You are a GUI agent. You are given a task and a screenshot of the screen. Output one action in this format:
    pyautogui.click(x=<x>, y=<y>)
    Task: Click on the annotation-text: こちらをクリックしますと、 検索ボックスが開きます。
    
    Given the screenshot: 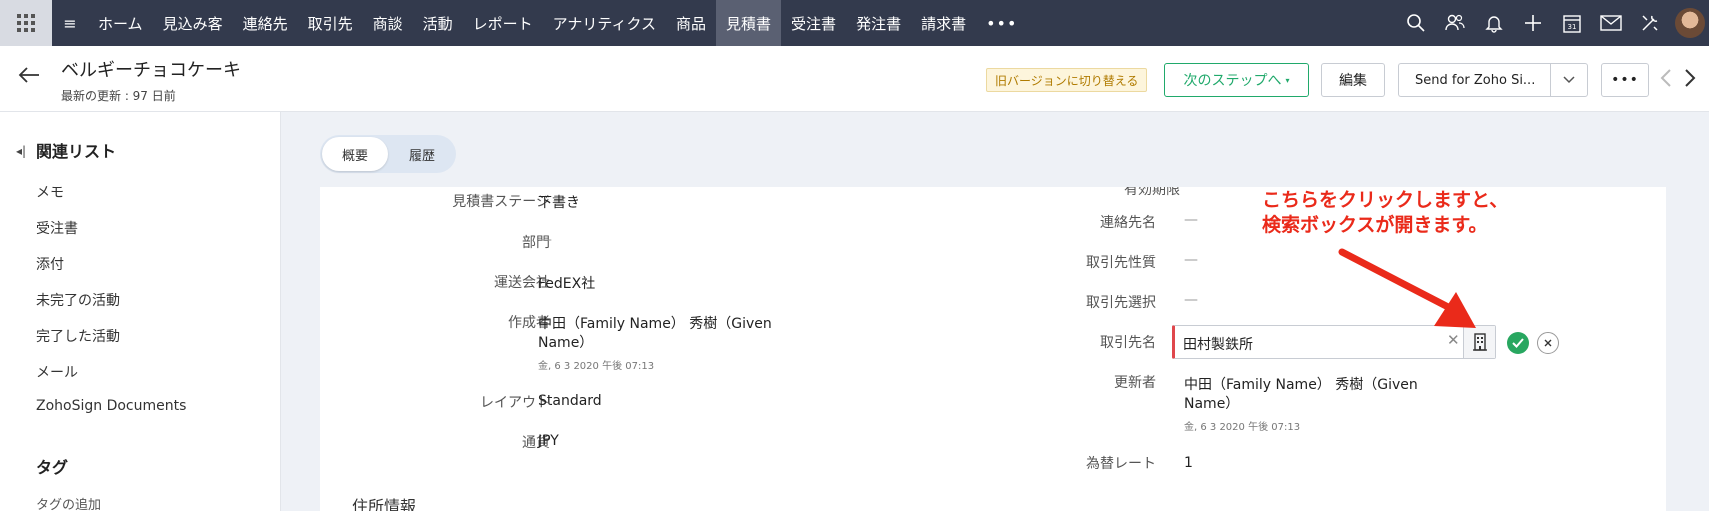 What is the action you would take?
    pyautogui.click(x=1385, y=213)
    